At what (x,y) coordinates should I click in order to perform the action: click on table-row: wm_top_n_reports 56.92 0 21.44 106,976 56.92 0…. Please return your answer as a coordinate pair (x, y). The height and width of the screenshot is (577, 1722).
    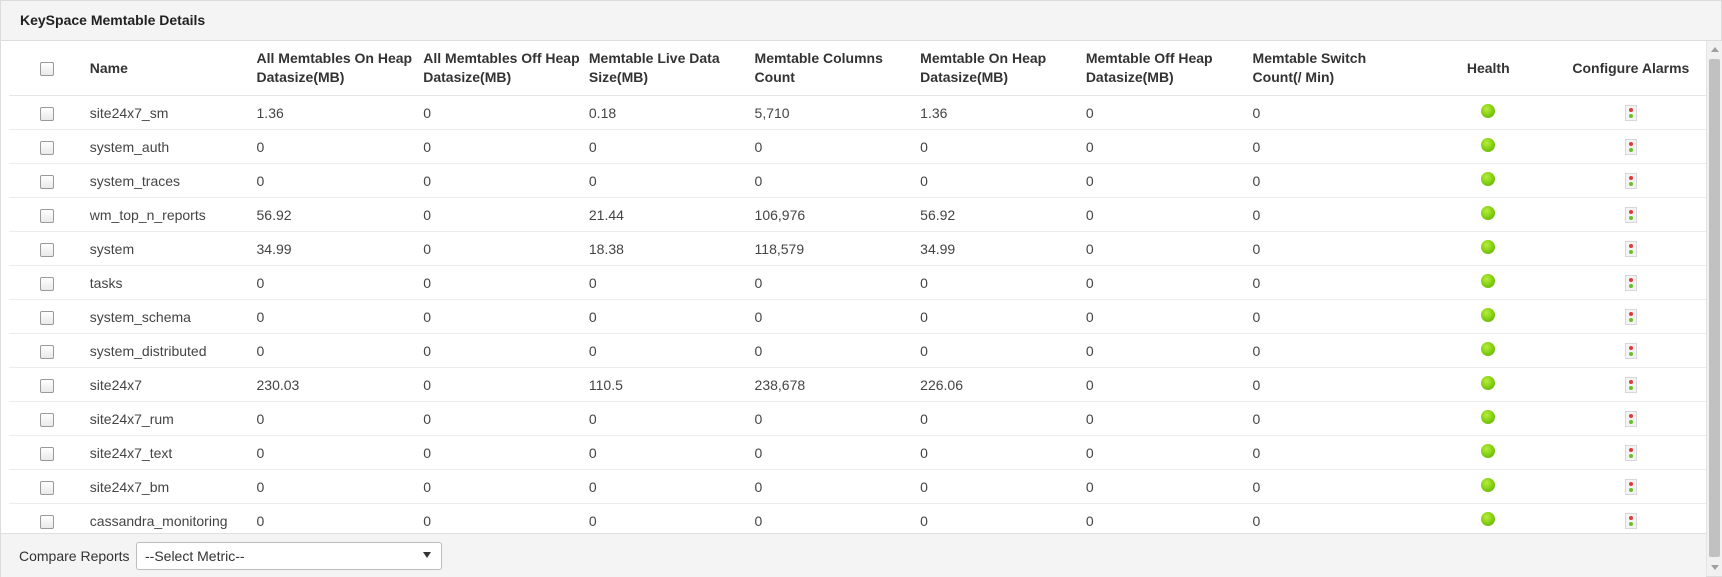
    Looking at the image, I should click on (857, 214).